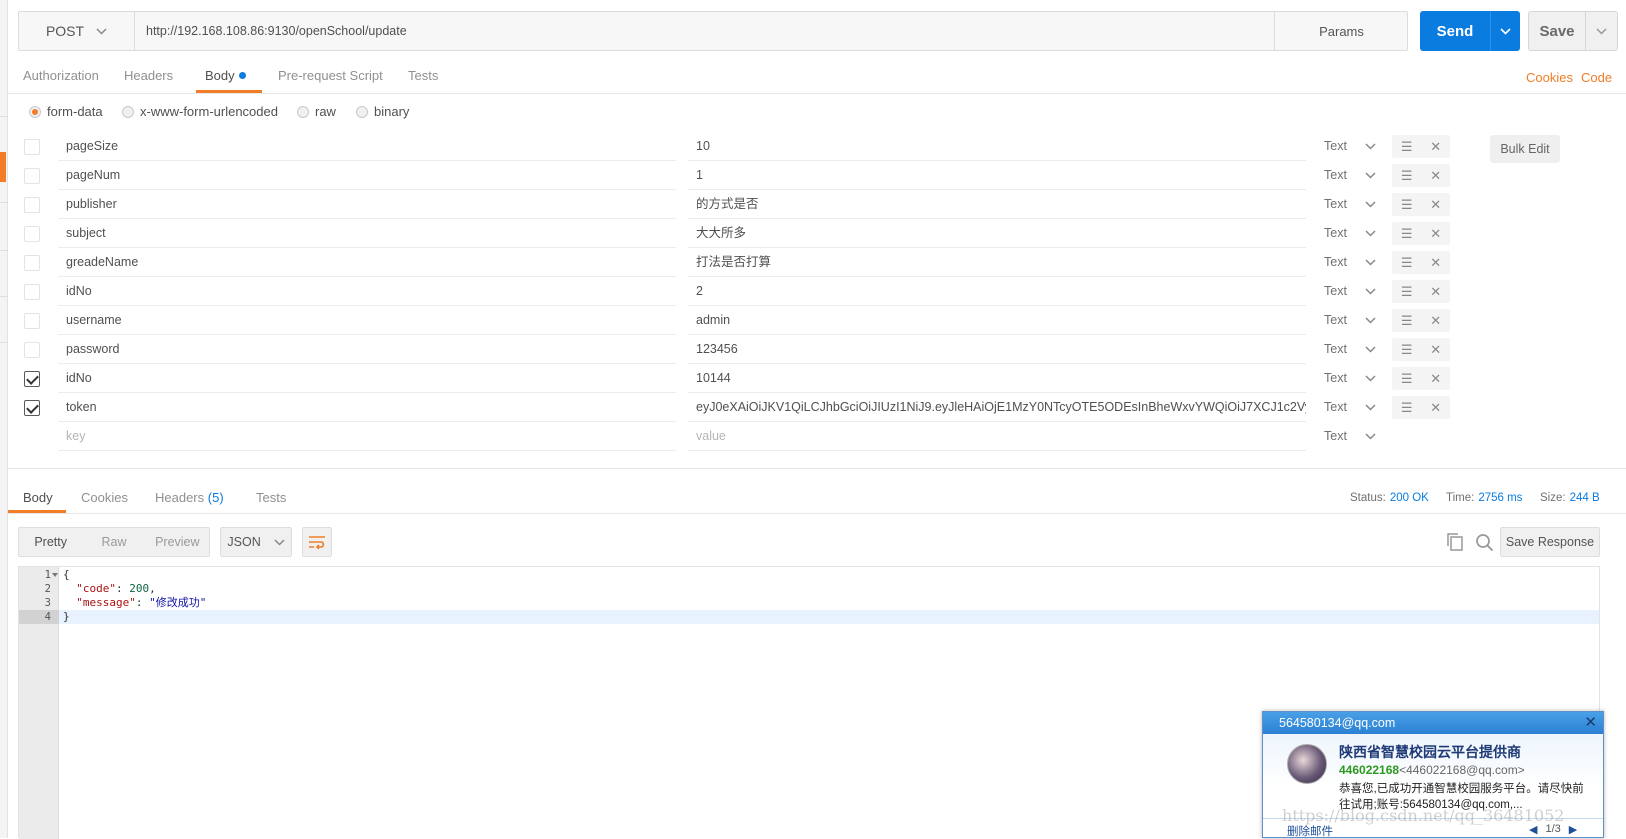 The height and width of the screenshot is (839, 1626). What do you see at coordinates (316, 111) in the screenshot?
I see `radio-raw: raw` at bounding box center [316, 111].